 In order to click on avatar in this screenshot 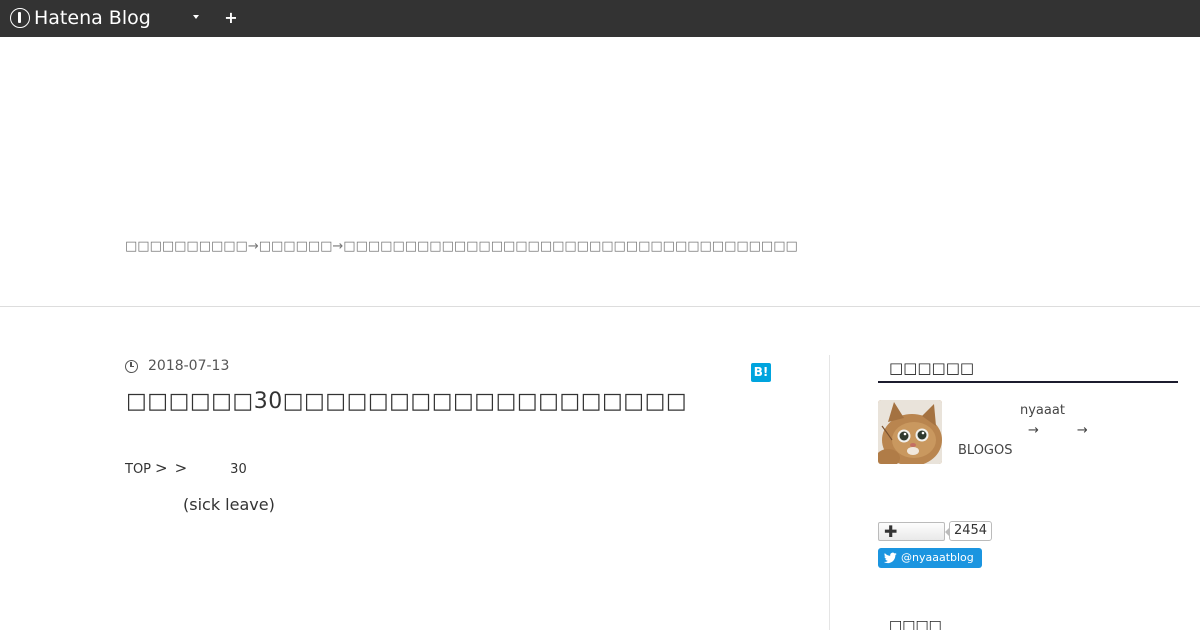, I will do `click(910, 432)`.